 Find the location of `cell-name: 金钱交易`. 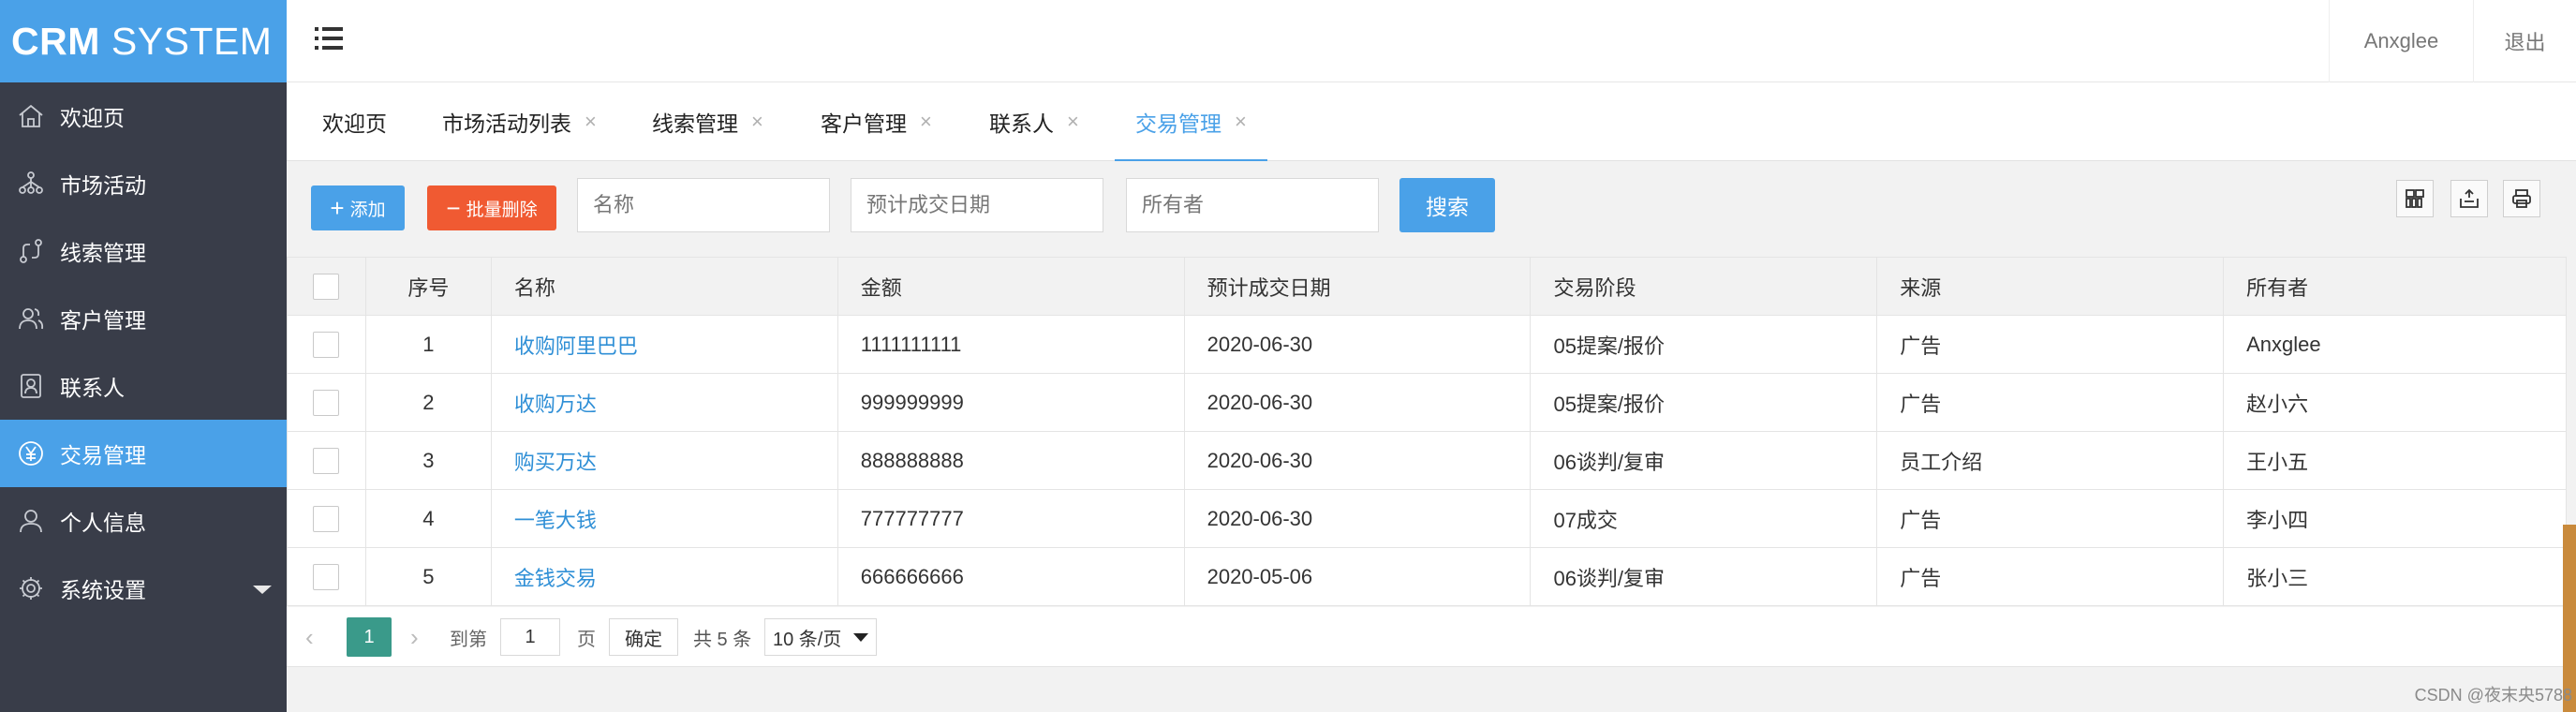

cell-name: 金钱交易 is located at coordinates (664, 576).